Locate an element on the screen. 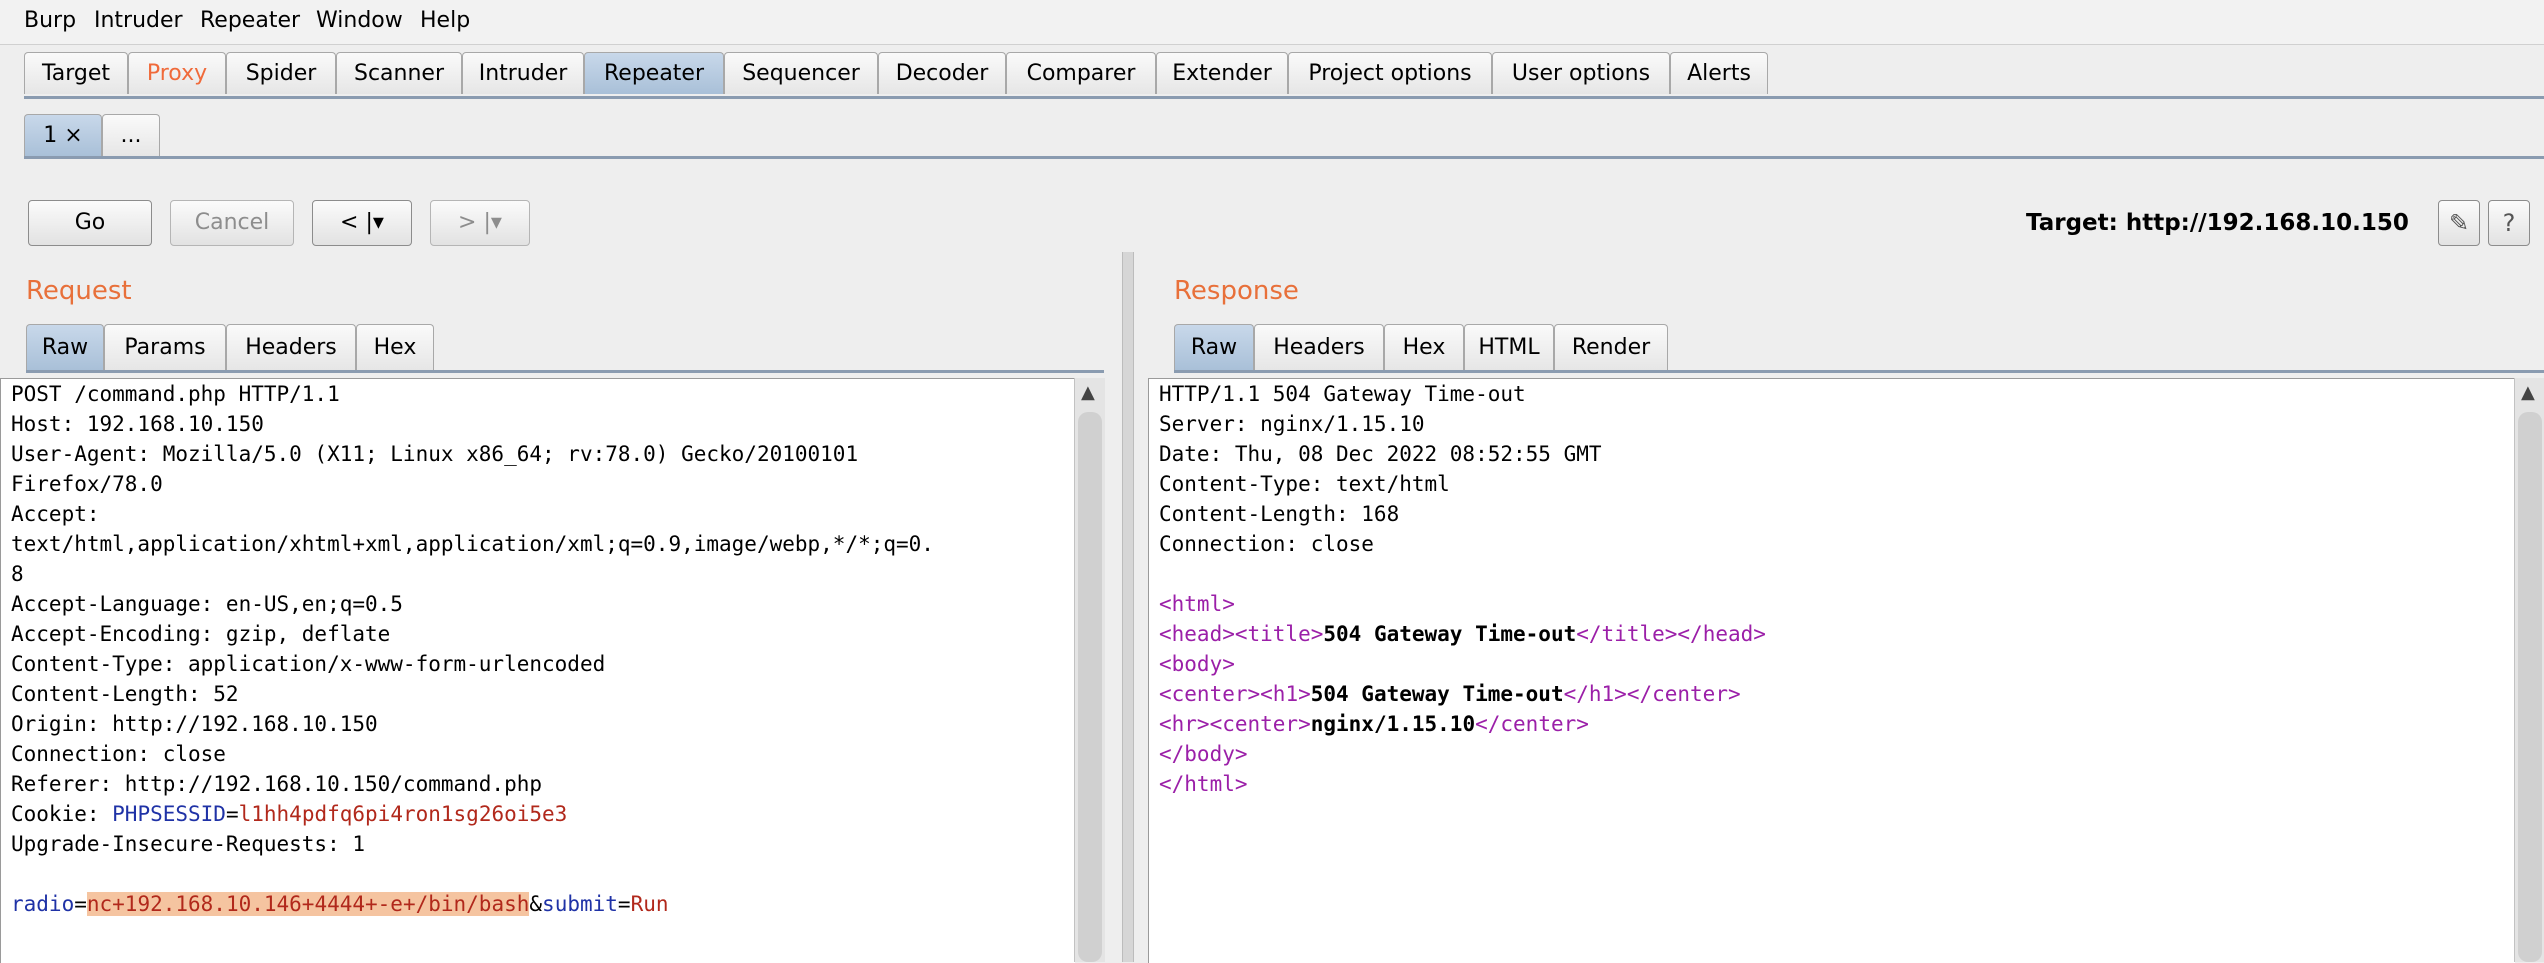  response-html-line: </body> is located at coordinates (1203, 754).